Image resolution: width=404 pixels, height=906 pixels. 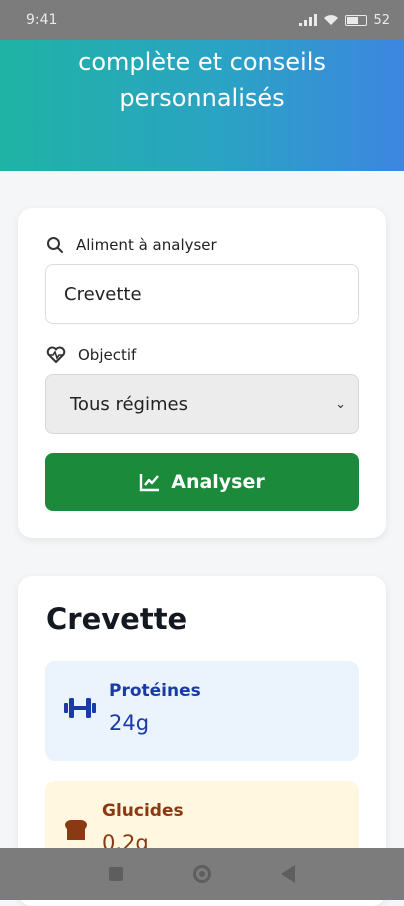 I want to click on search-icon, so click(x=55, y=245).